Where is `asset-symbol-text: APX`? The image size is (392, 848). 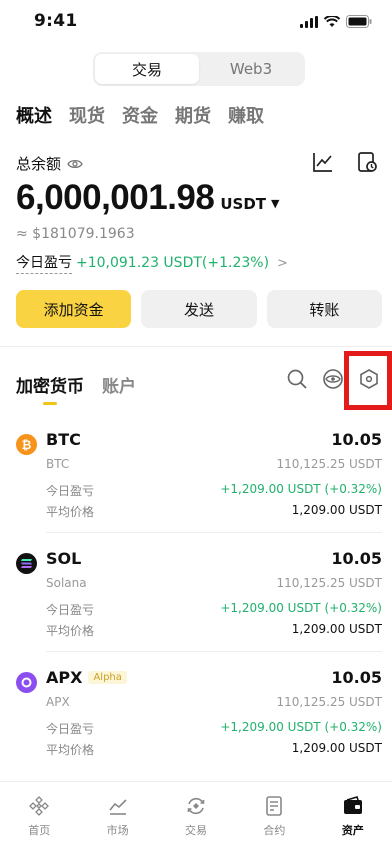 asset-symbol-text: APX is located at coordinates (64, 677).